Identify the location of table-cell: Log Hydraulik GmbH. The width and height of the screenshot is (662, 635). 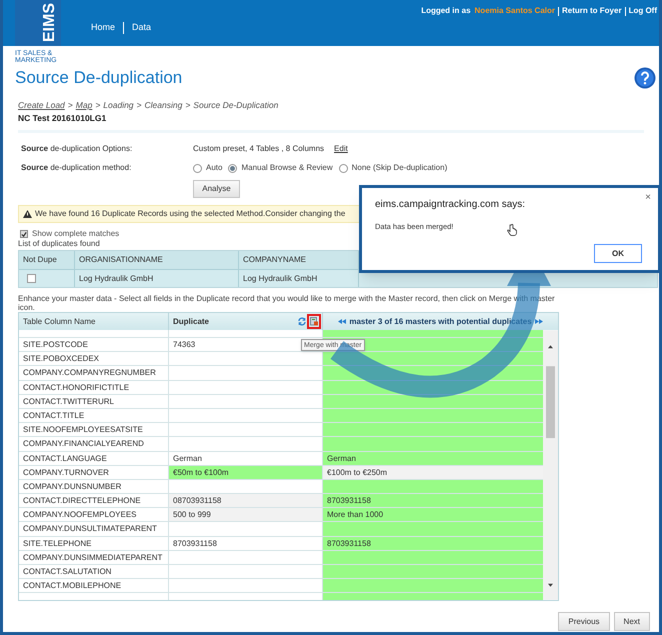
(157, 278).